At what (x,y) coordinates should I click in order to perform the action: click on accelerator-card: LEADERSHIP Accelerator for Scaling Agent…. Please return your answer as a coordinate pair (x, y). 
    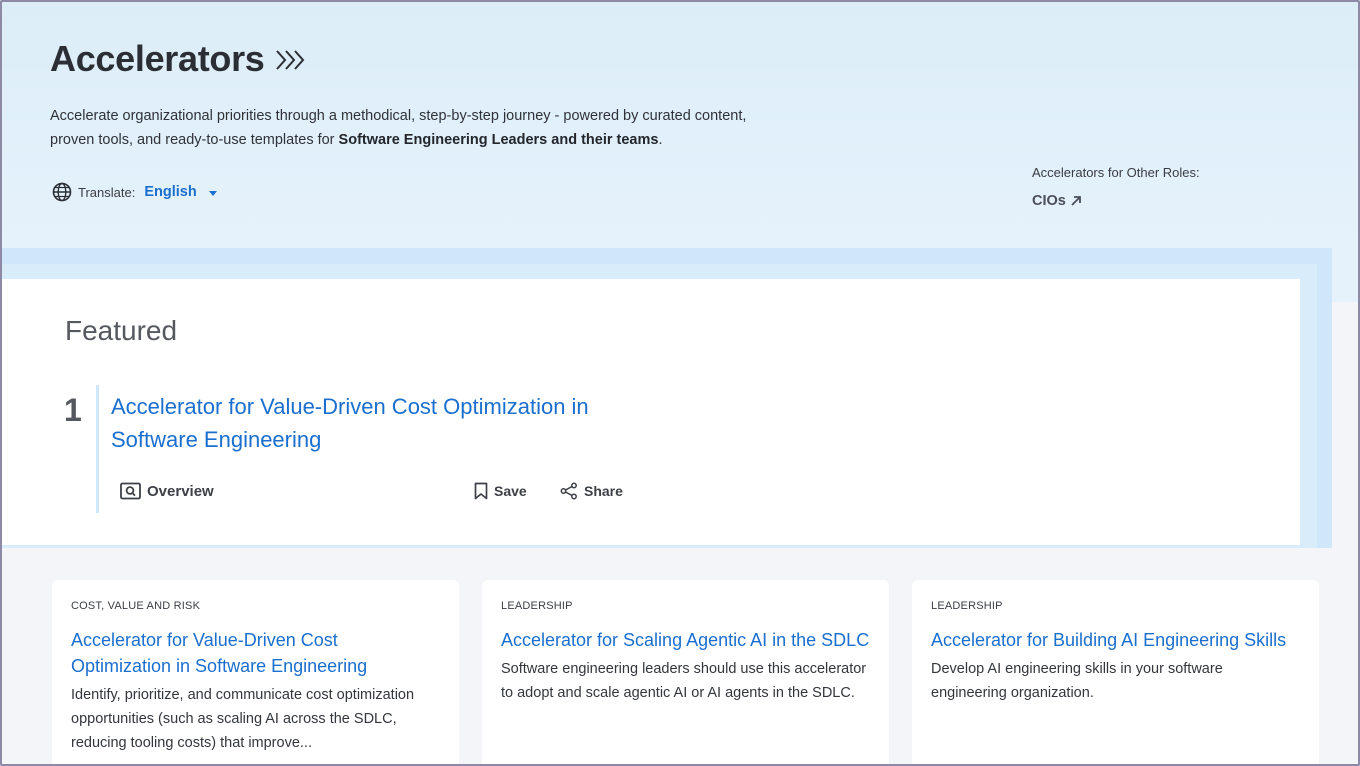
    Looking at the image, I should click on (685, 672).